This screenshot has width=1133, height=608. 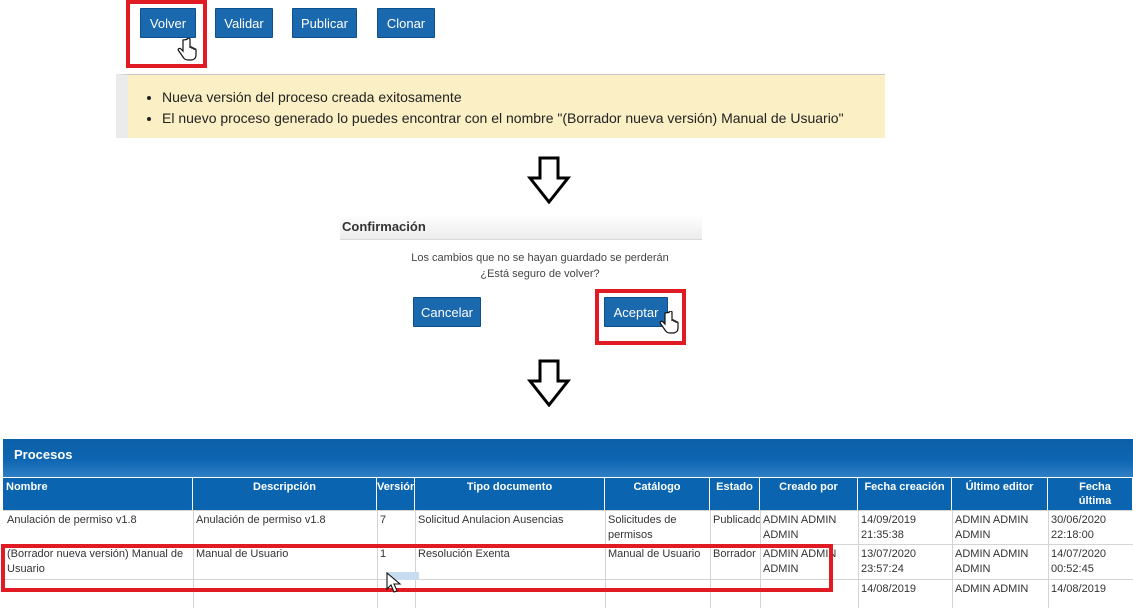 What do you see at coordinates (406, 23) in the screenshot?
I see `clonar-button: Clonar` at bounding box center [406, 23].